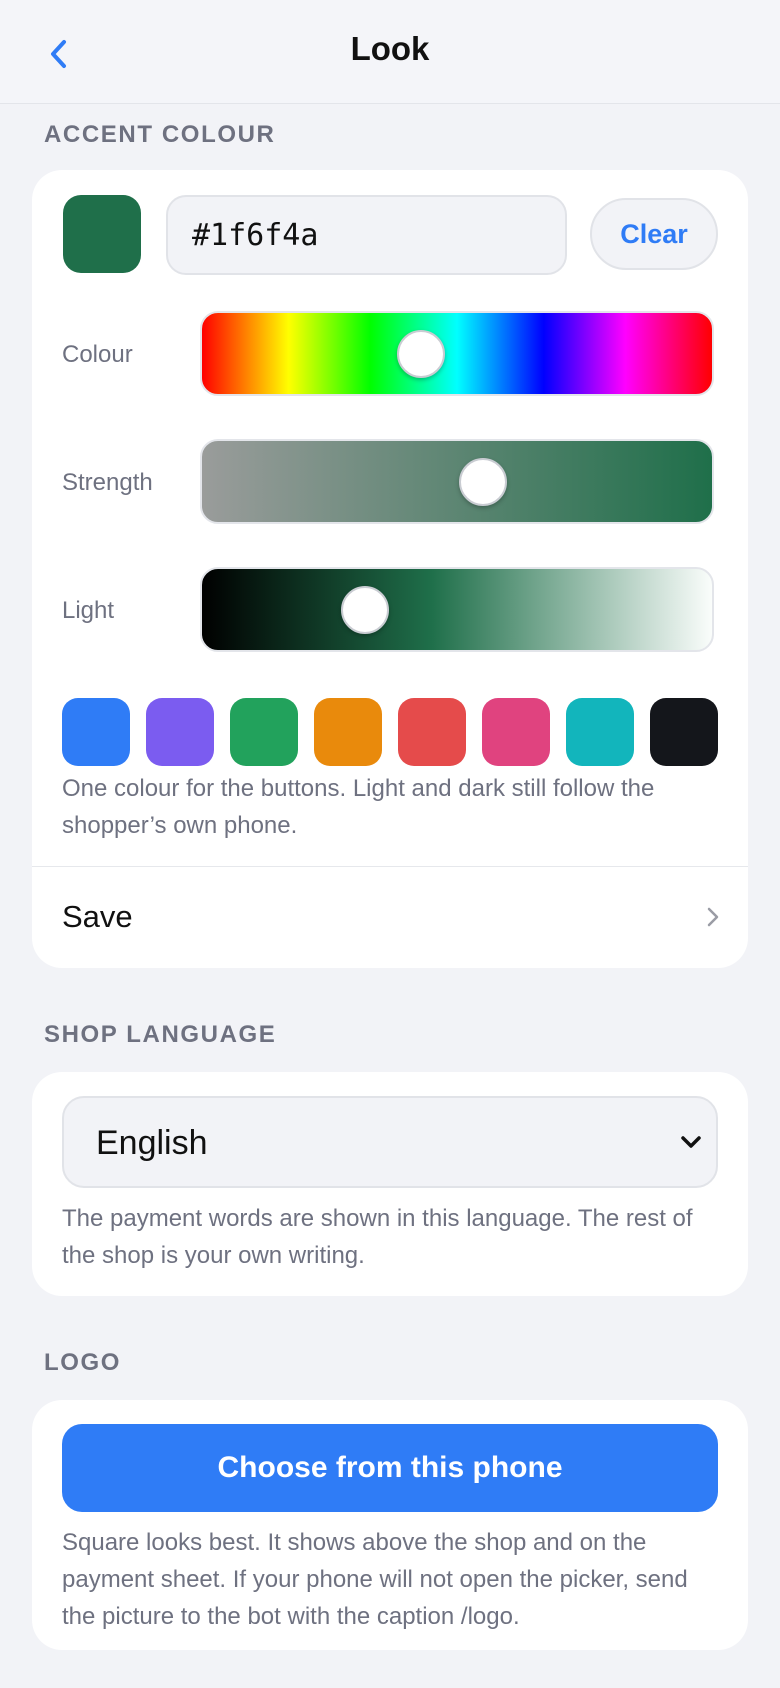  Describe the element at coordinates (457, 481) in the screenshot. I see `strength-slider` at that location.